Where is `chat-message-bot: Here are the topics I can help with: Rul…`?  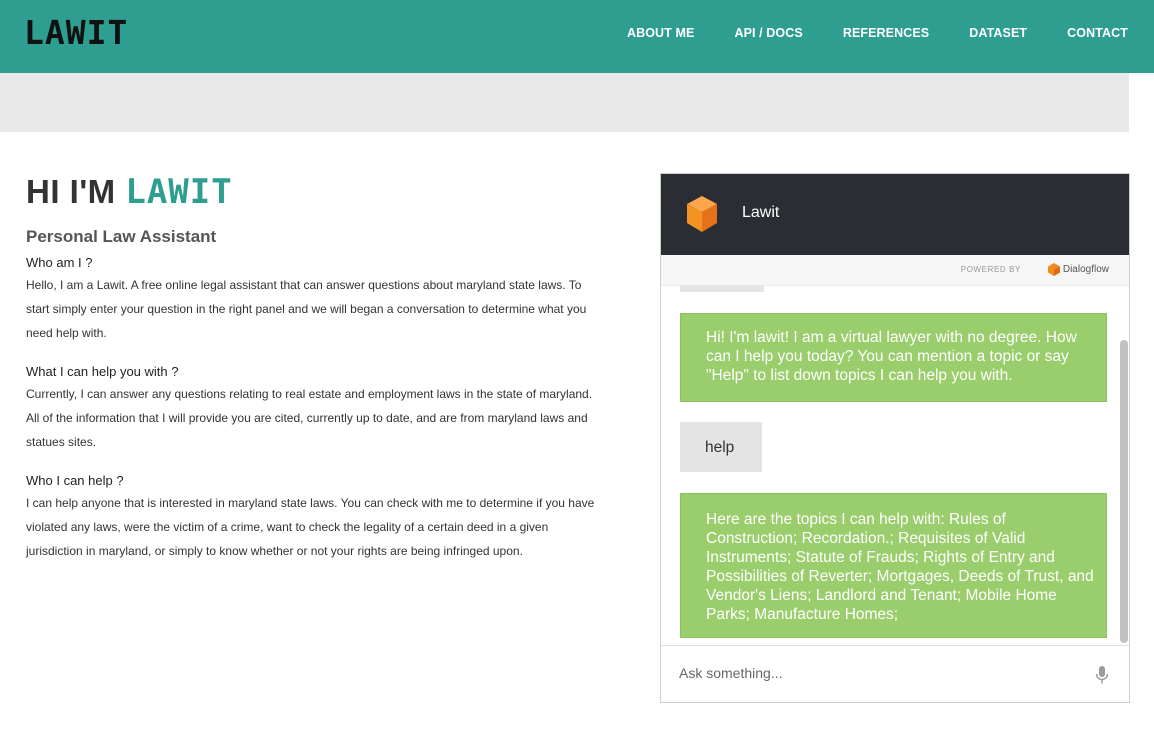 chat-message-bot: Here are the topics I can help with: Rul… is located at coordinates (893, 565).